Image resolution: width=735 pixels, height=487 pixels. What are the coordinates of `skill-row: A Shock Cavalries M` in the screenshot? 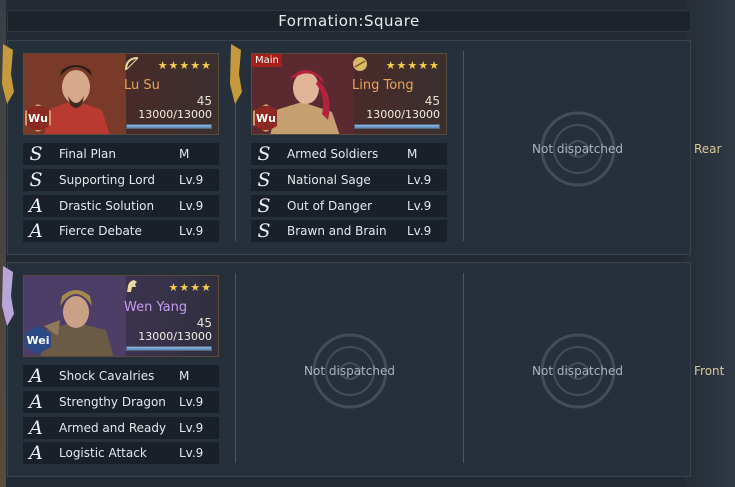 It's located at (121, 376).